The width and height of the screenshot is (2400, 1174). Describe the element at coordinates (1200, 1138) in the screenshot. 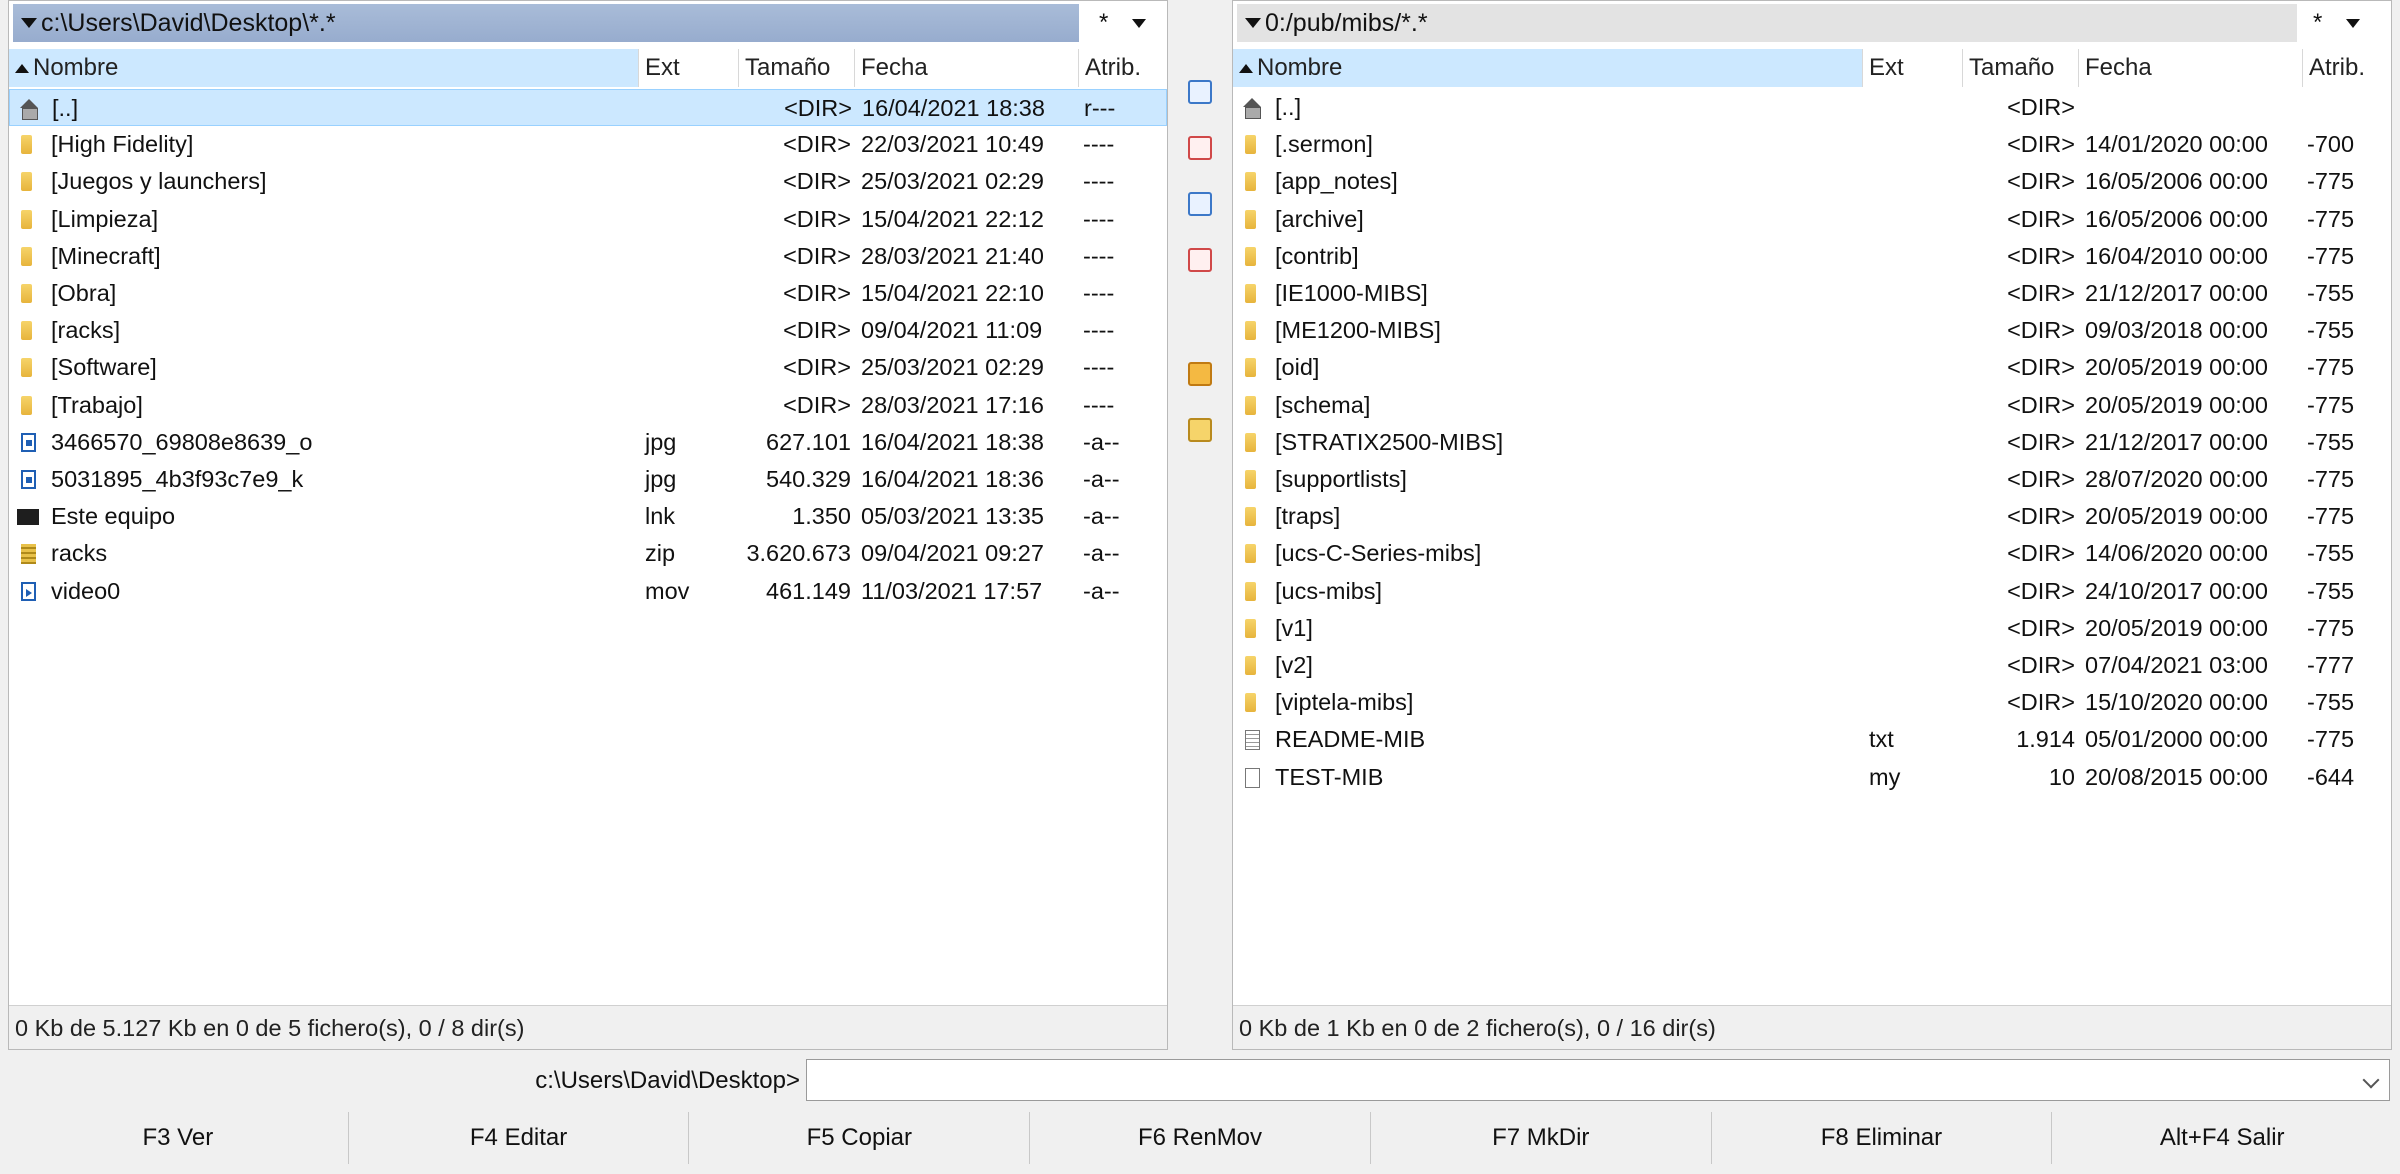

I see `f6-renmov-button: F6 RenMov` at that location.